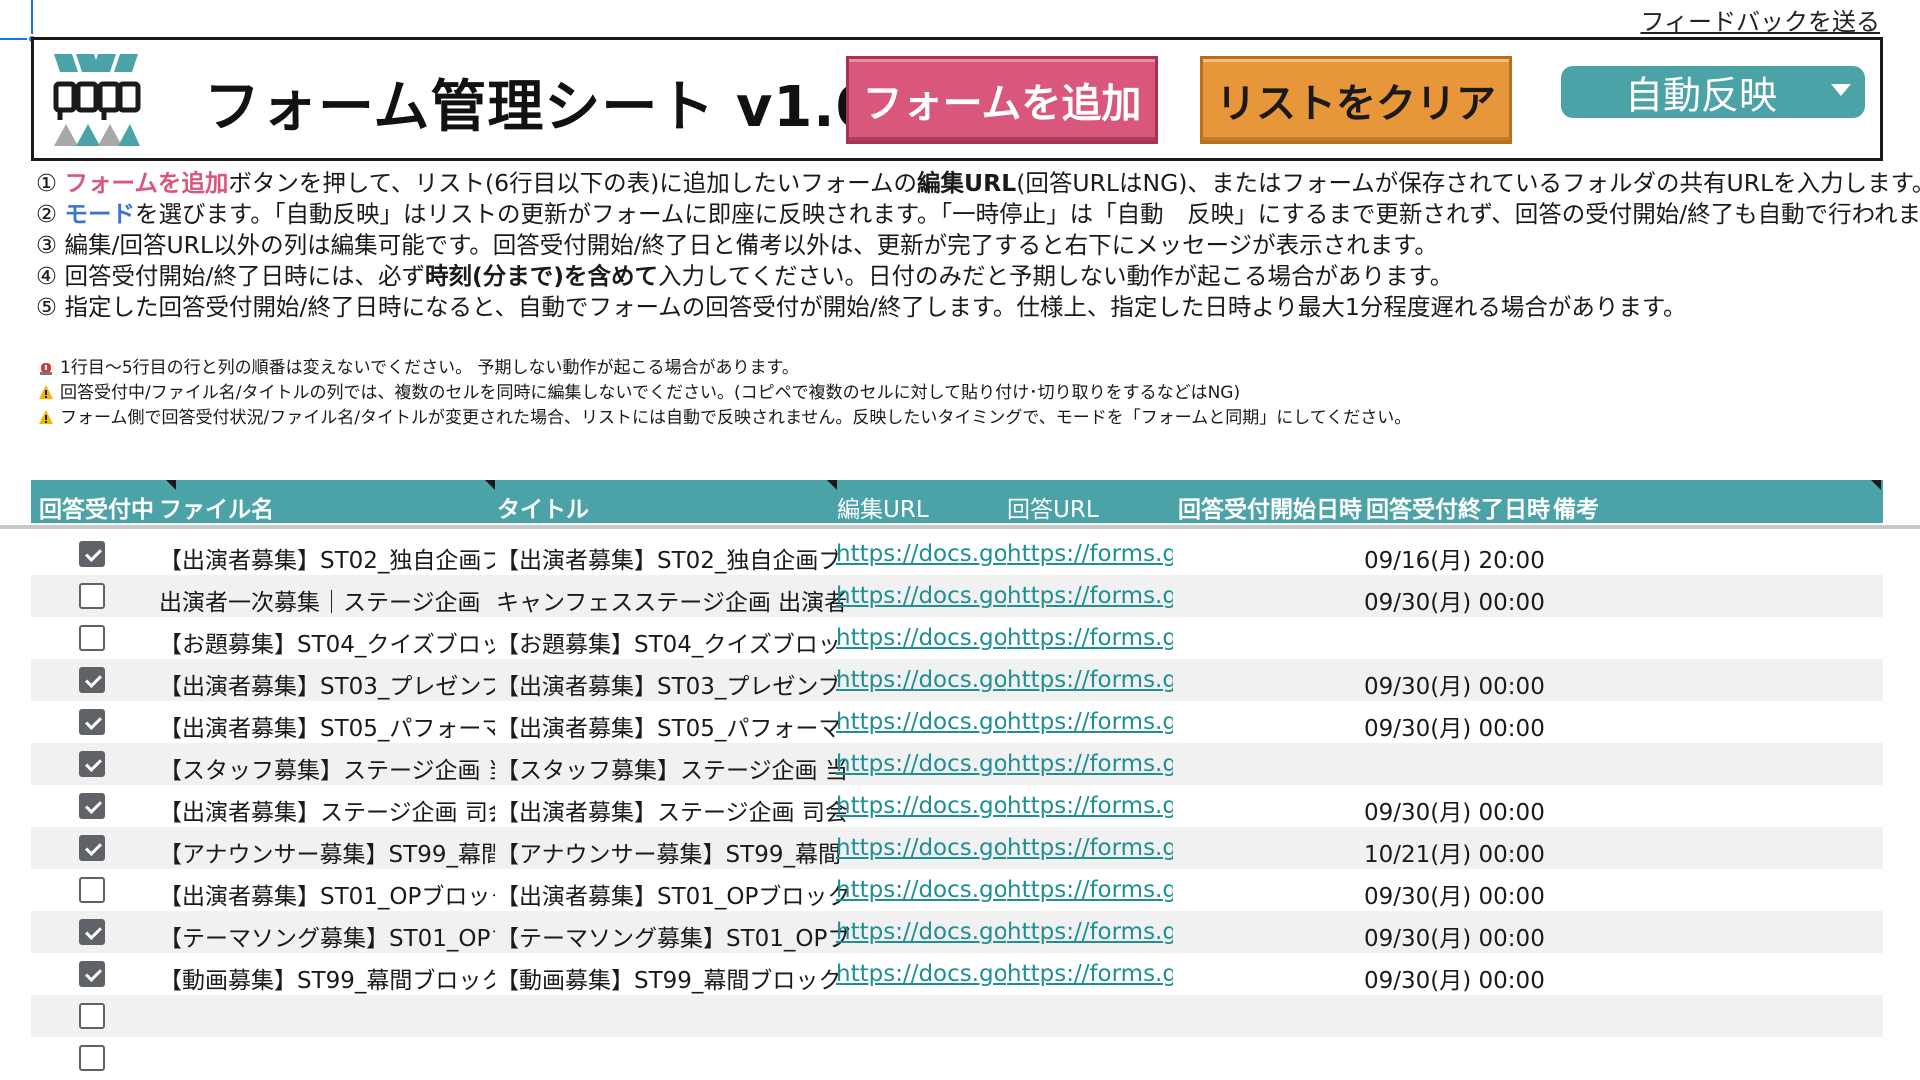 The width and height of the screenshot is (1920, 1080). What do you see at coordinates (1841, 90) in the screenshot?
I see `chevron-down-icon` at bounding box center [1841, 90].